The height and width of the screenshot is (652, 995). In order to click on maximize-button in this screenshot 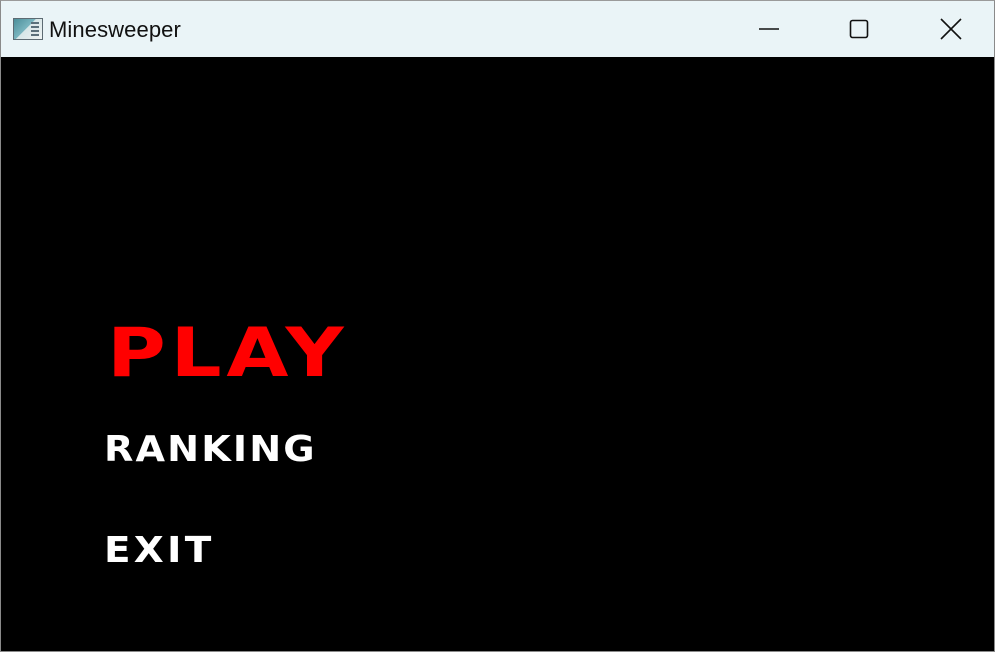, I will do `click(859, 29)`.